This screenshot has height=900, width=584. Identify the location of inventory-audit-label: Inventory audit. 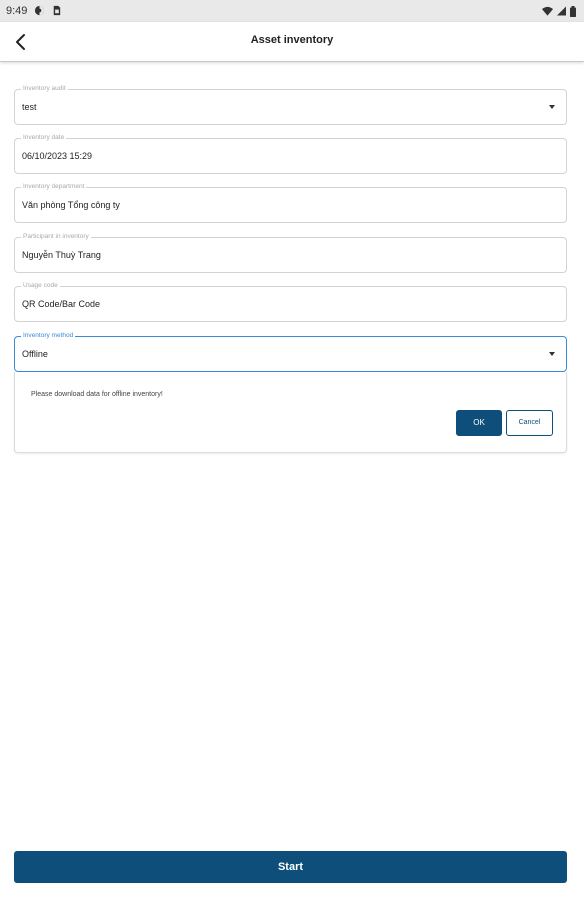
(44, 89).